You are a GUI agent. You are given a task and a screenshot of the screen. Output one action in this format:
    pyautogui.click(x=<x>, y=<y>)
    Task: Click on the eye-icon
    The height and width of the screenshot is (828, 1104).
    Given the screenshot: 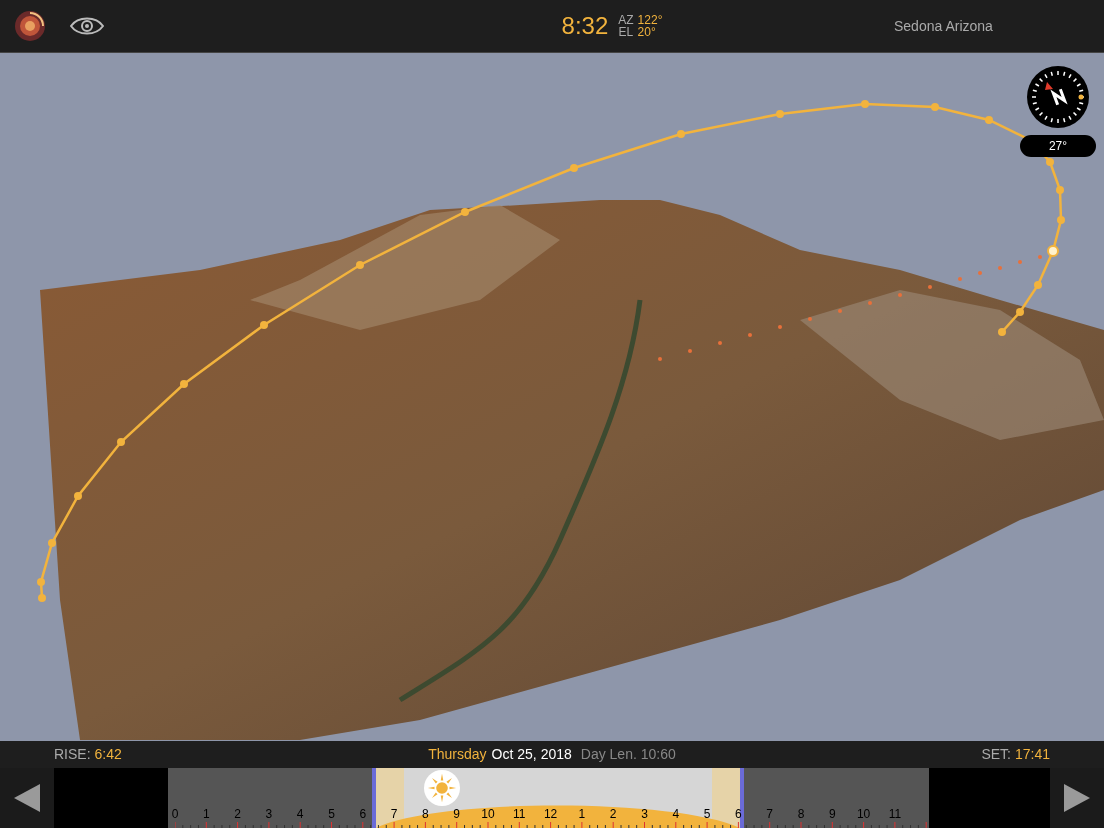 What is the action you would take?
    pyautogui.click(x=87, y=26)
    